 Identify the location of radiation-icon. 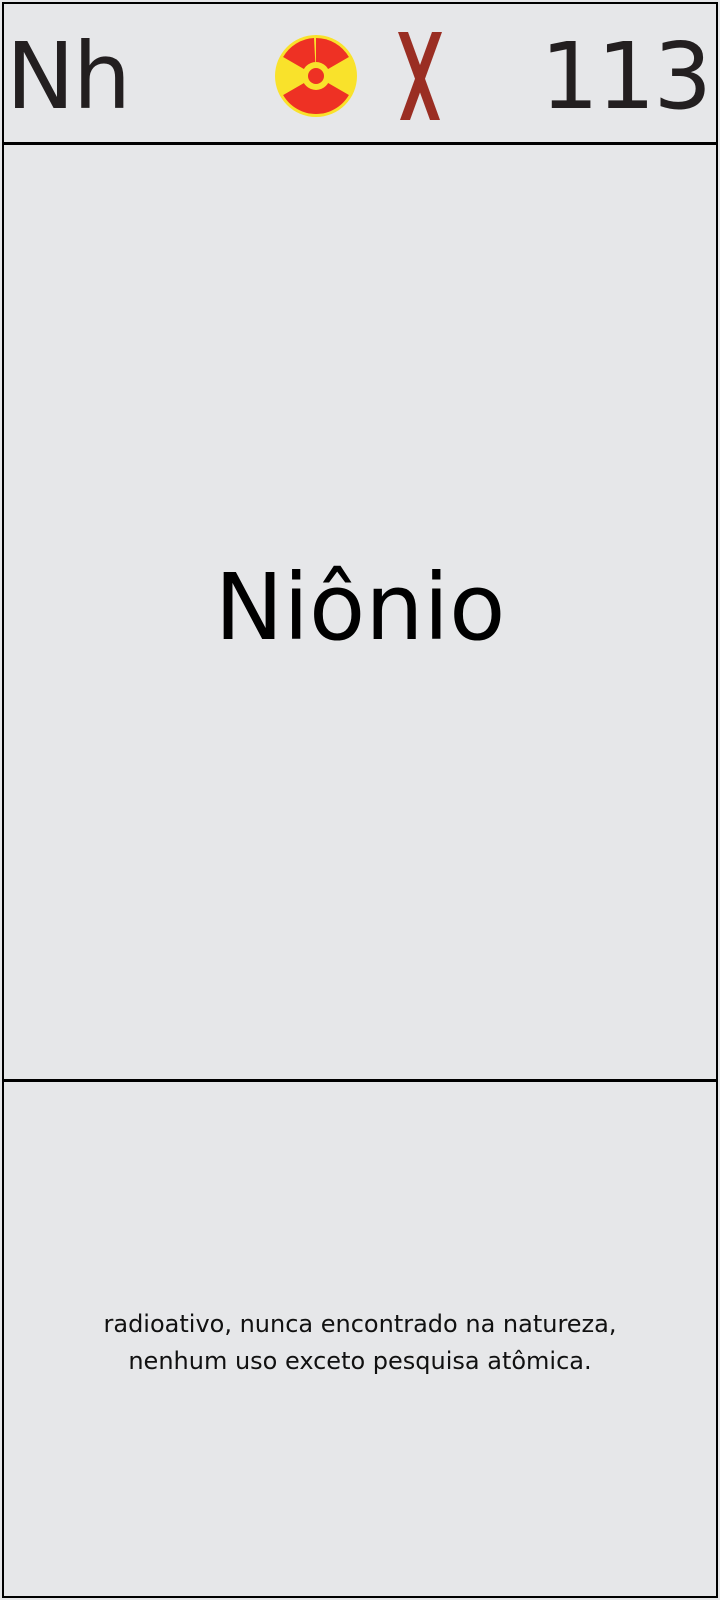
(316, 76).